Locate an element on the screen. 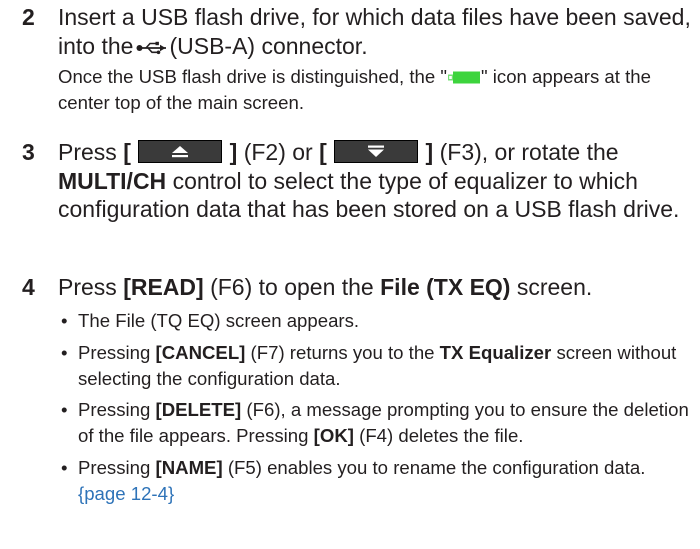  f2-up-key-button is located at coordinates (180, 151).